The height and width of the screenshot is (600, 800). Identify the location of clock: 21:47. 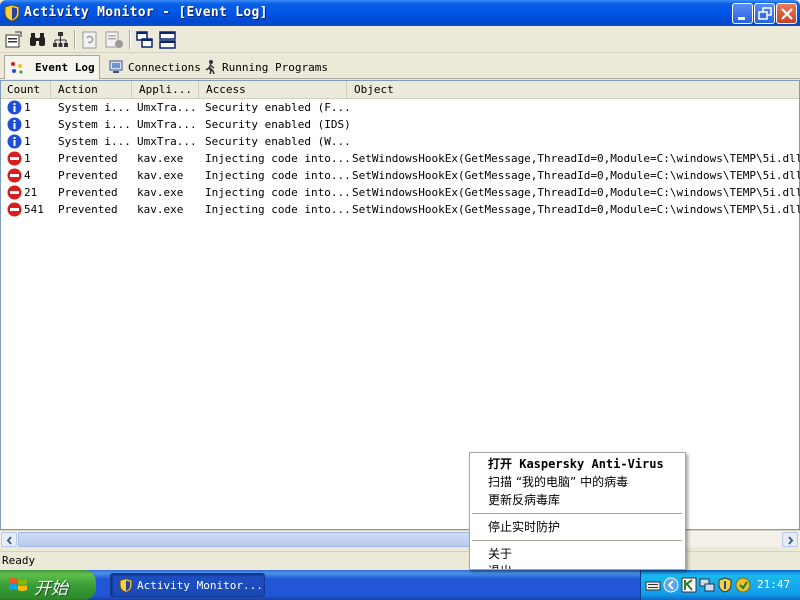
(773, 584).